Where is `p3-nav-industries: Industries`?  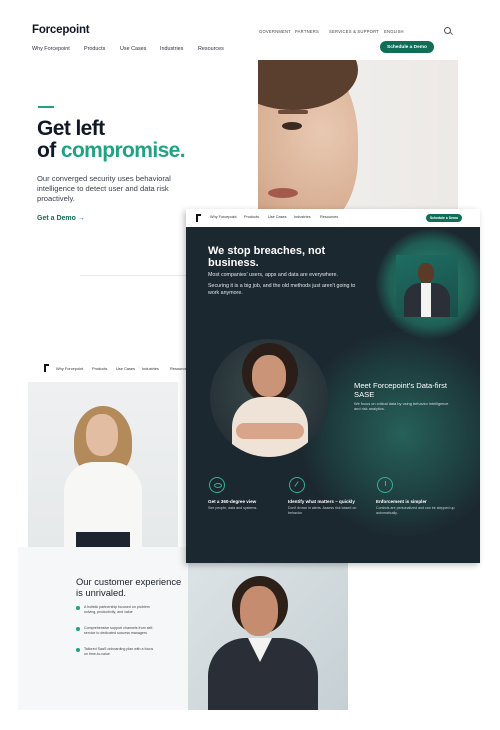 p3-nav-industries: Industries is located at coordinates (150, 368).